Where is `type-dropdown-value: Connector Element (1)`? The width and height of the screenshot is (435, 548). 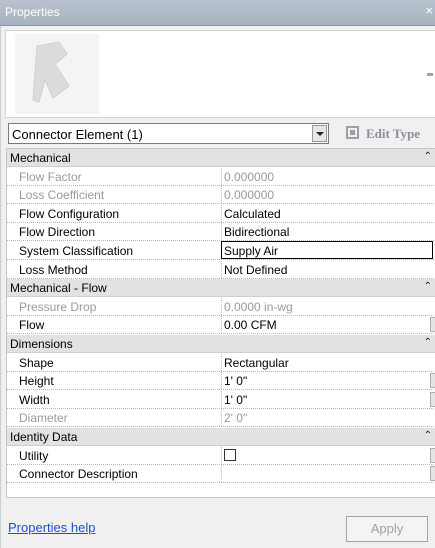
type-dropdown-value: Connector Element (1) is located at coordinates (77, 134).